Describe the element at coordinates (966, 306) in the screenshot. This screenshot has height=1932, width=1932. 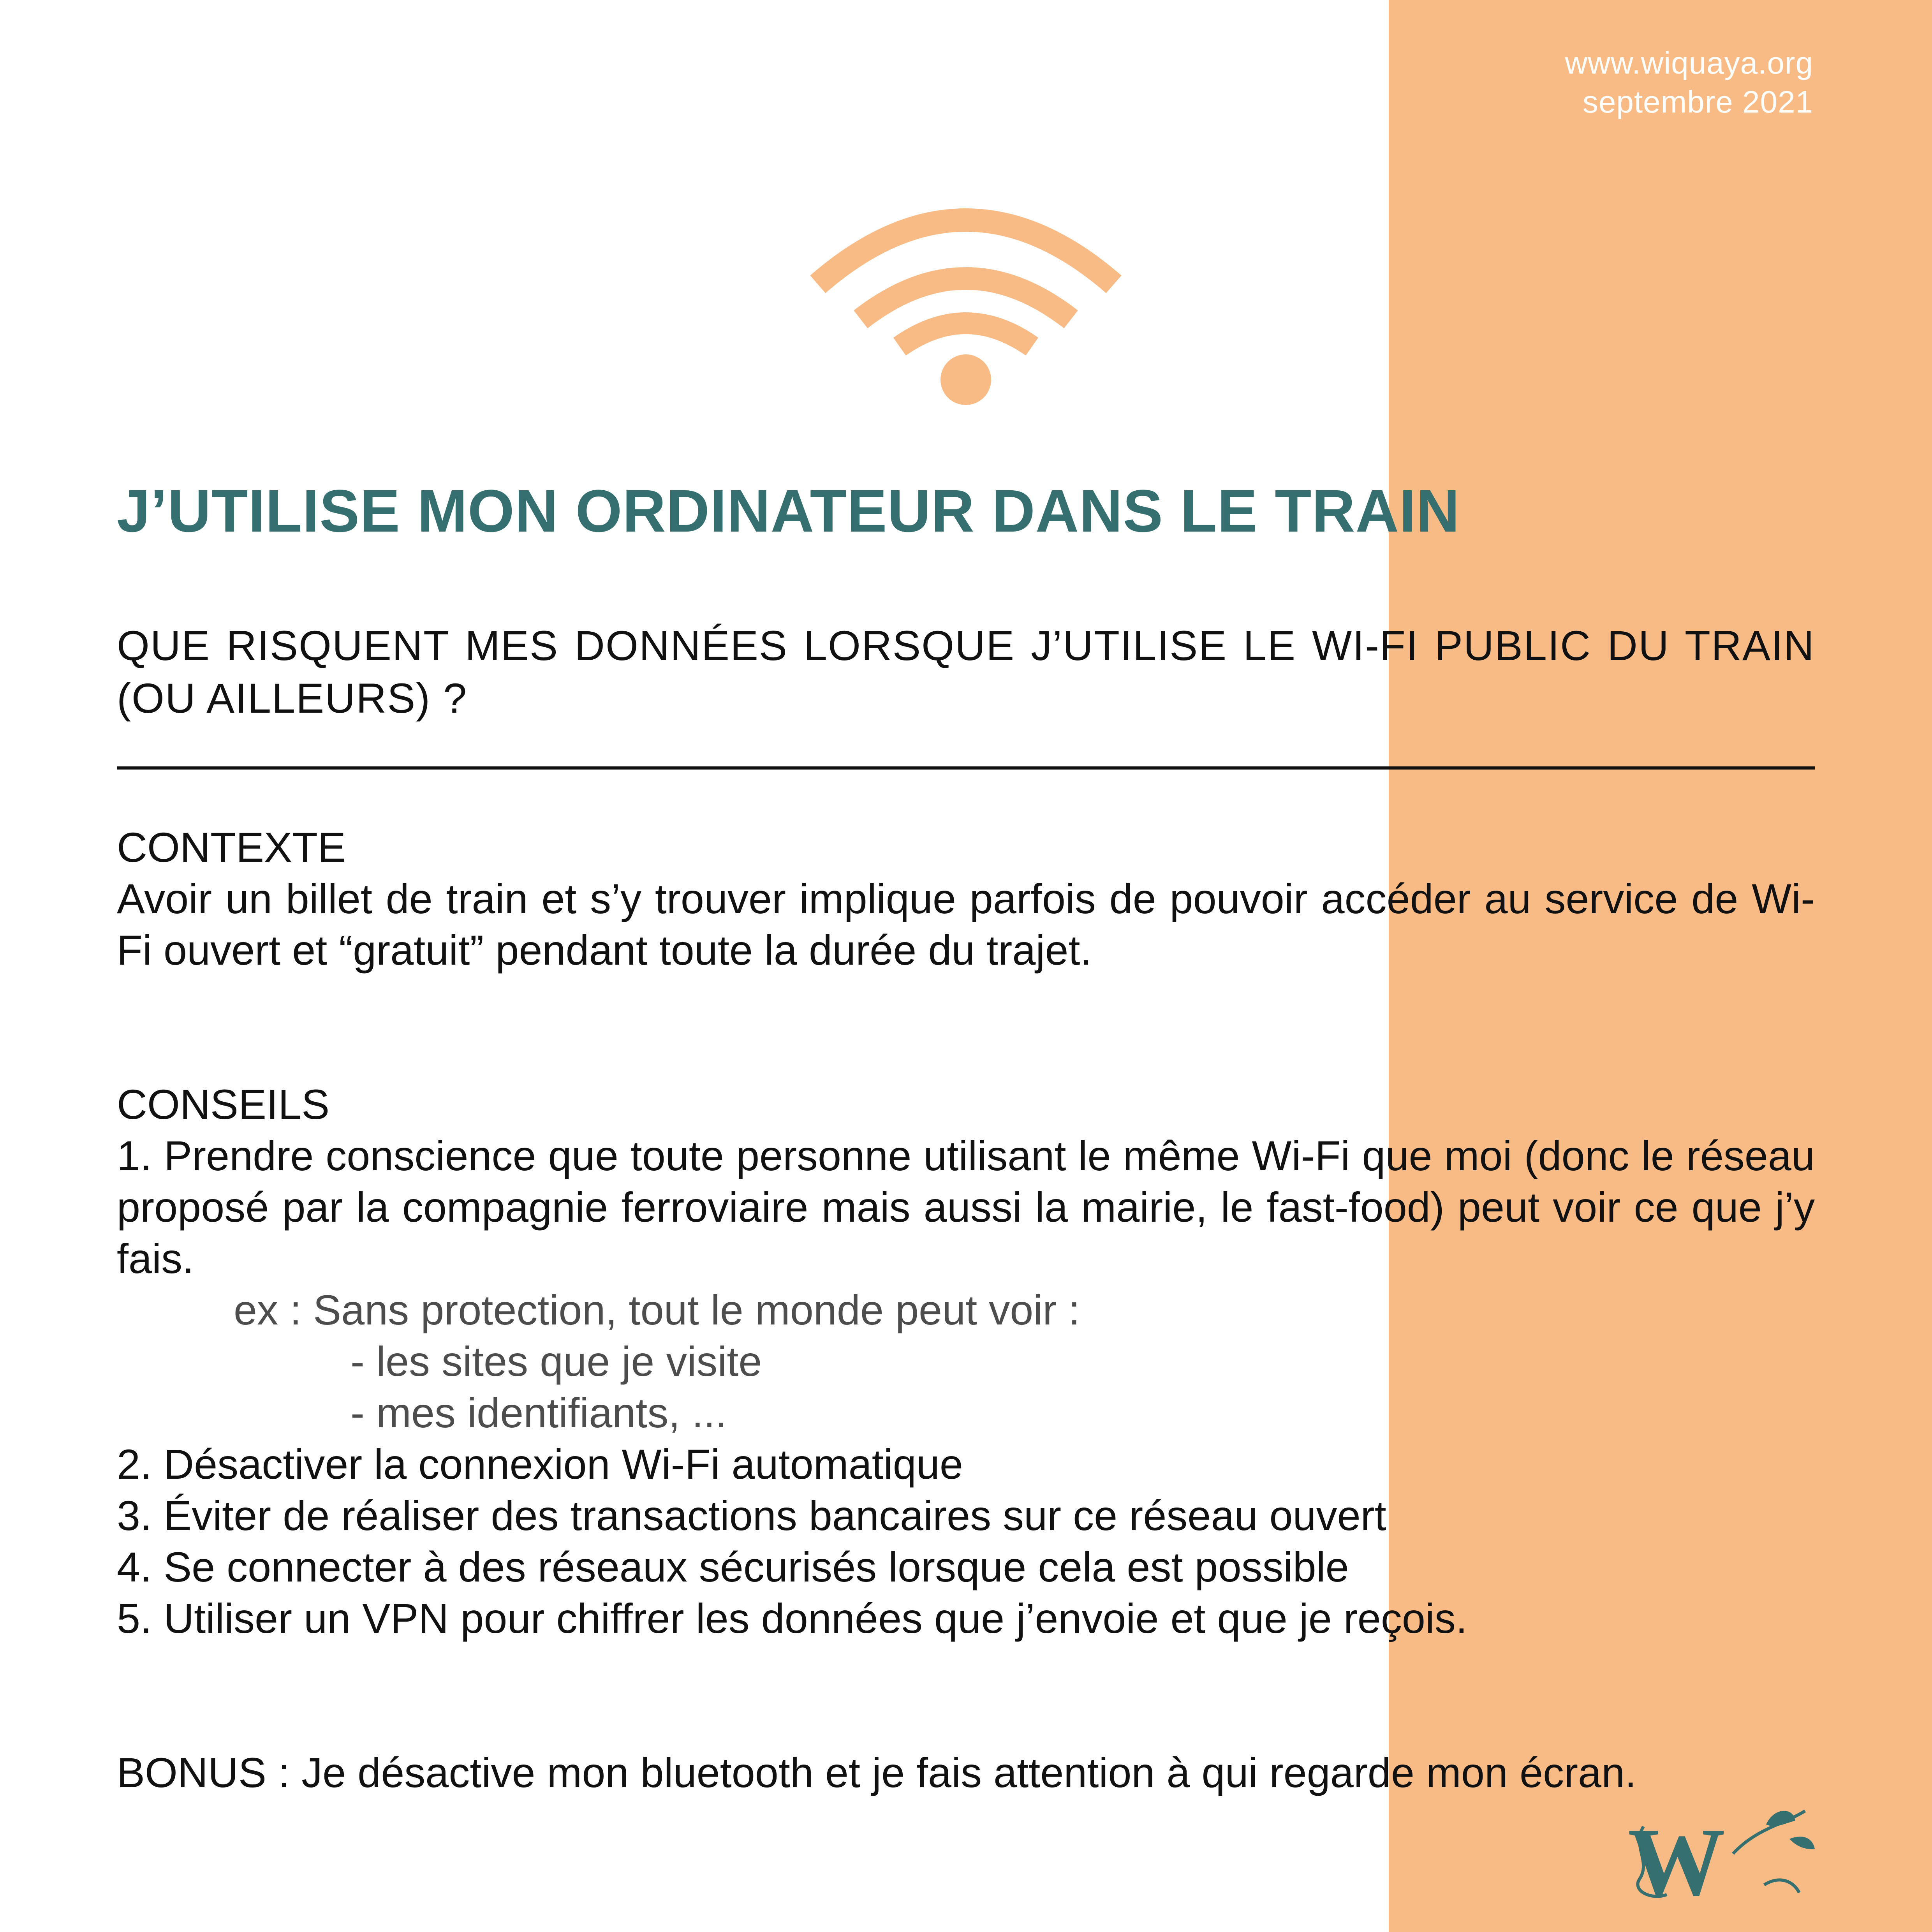
I see `wifi-icon` at that location.